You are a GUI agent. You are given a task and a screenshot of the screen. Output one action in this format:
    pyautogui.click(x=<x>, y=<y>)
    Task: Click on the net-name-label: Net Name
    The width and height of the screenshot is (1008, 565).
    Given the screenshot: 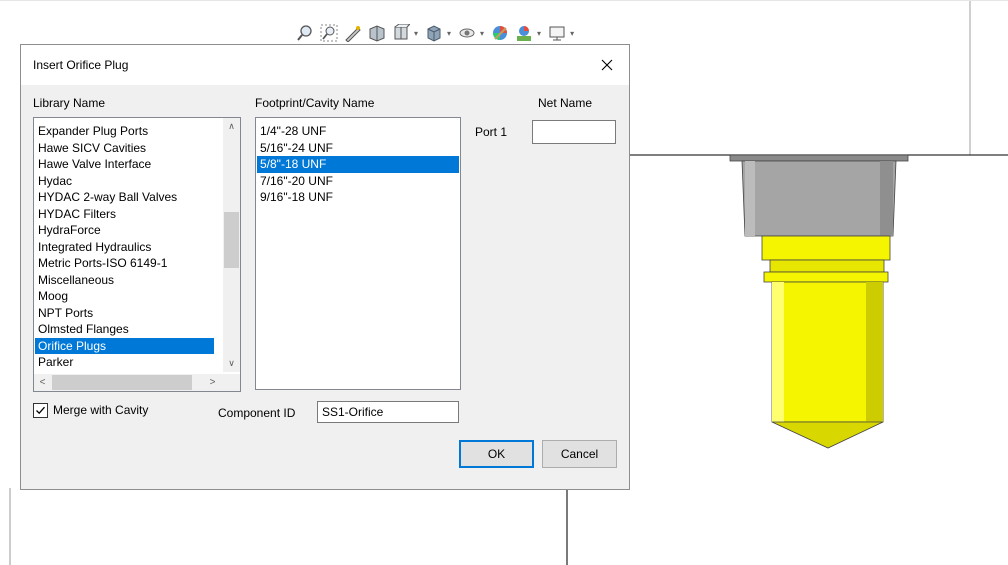 What is the action you would take?
    pyautogui.click(x=565, y=103)
    